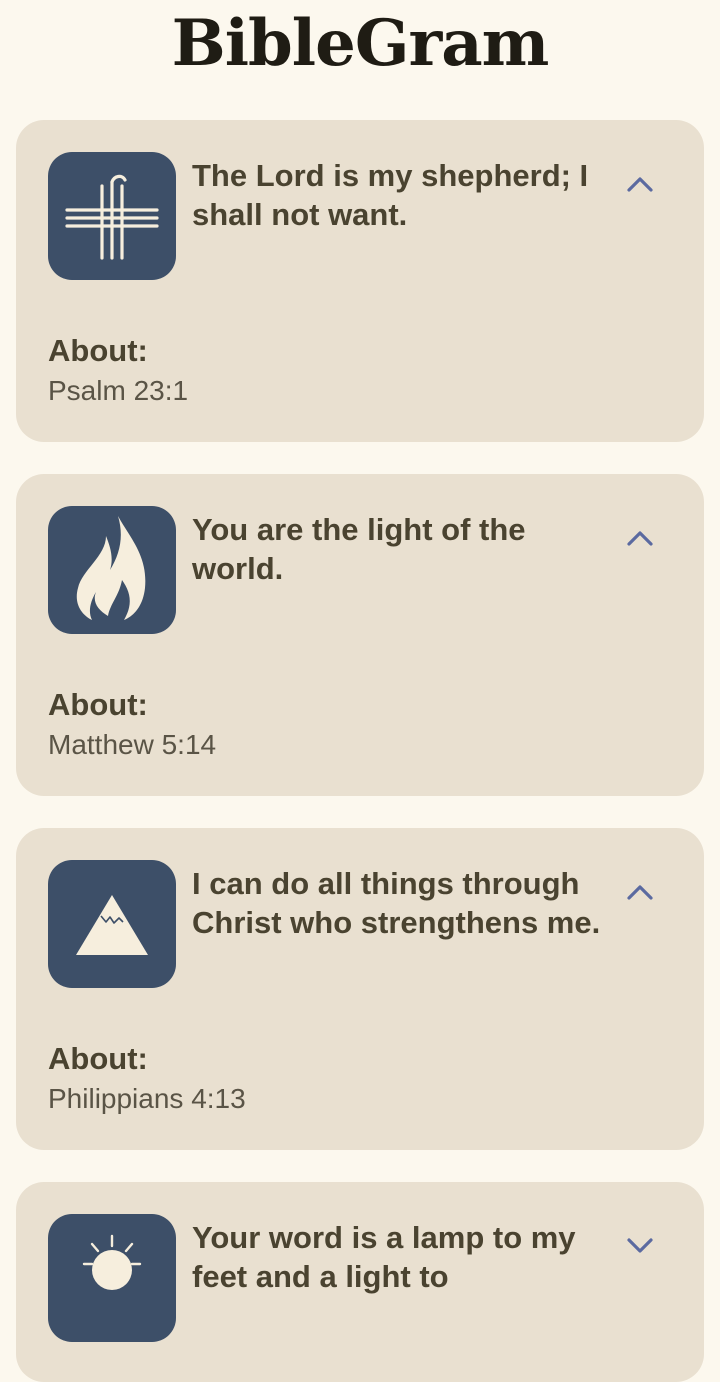  I want to click on verse-reference: Philippians 4:13, so click(147, 1098).